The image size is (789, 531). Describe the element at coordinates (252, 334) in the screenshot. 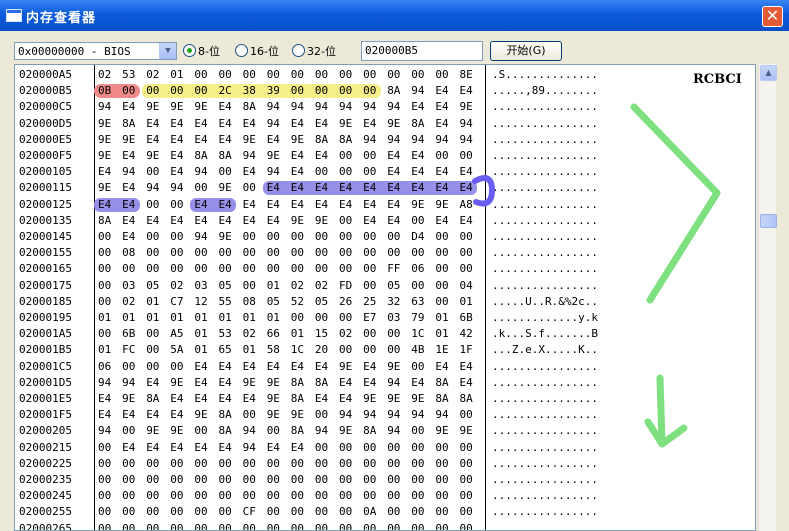

I see `hex-byte: 02` at that location.